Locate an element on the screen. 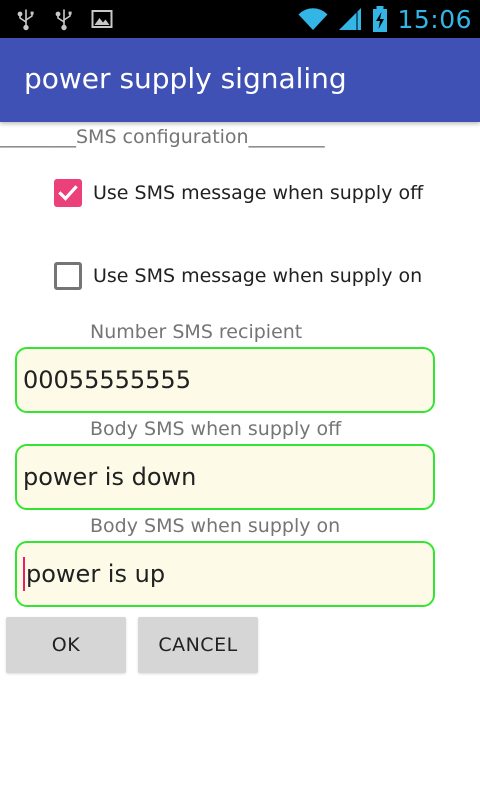  body-supply-on-value: power is up is located at coordinates (96, 574).